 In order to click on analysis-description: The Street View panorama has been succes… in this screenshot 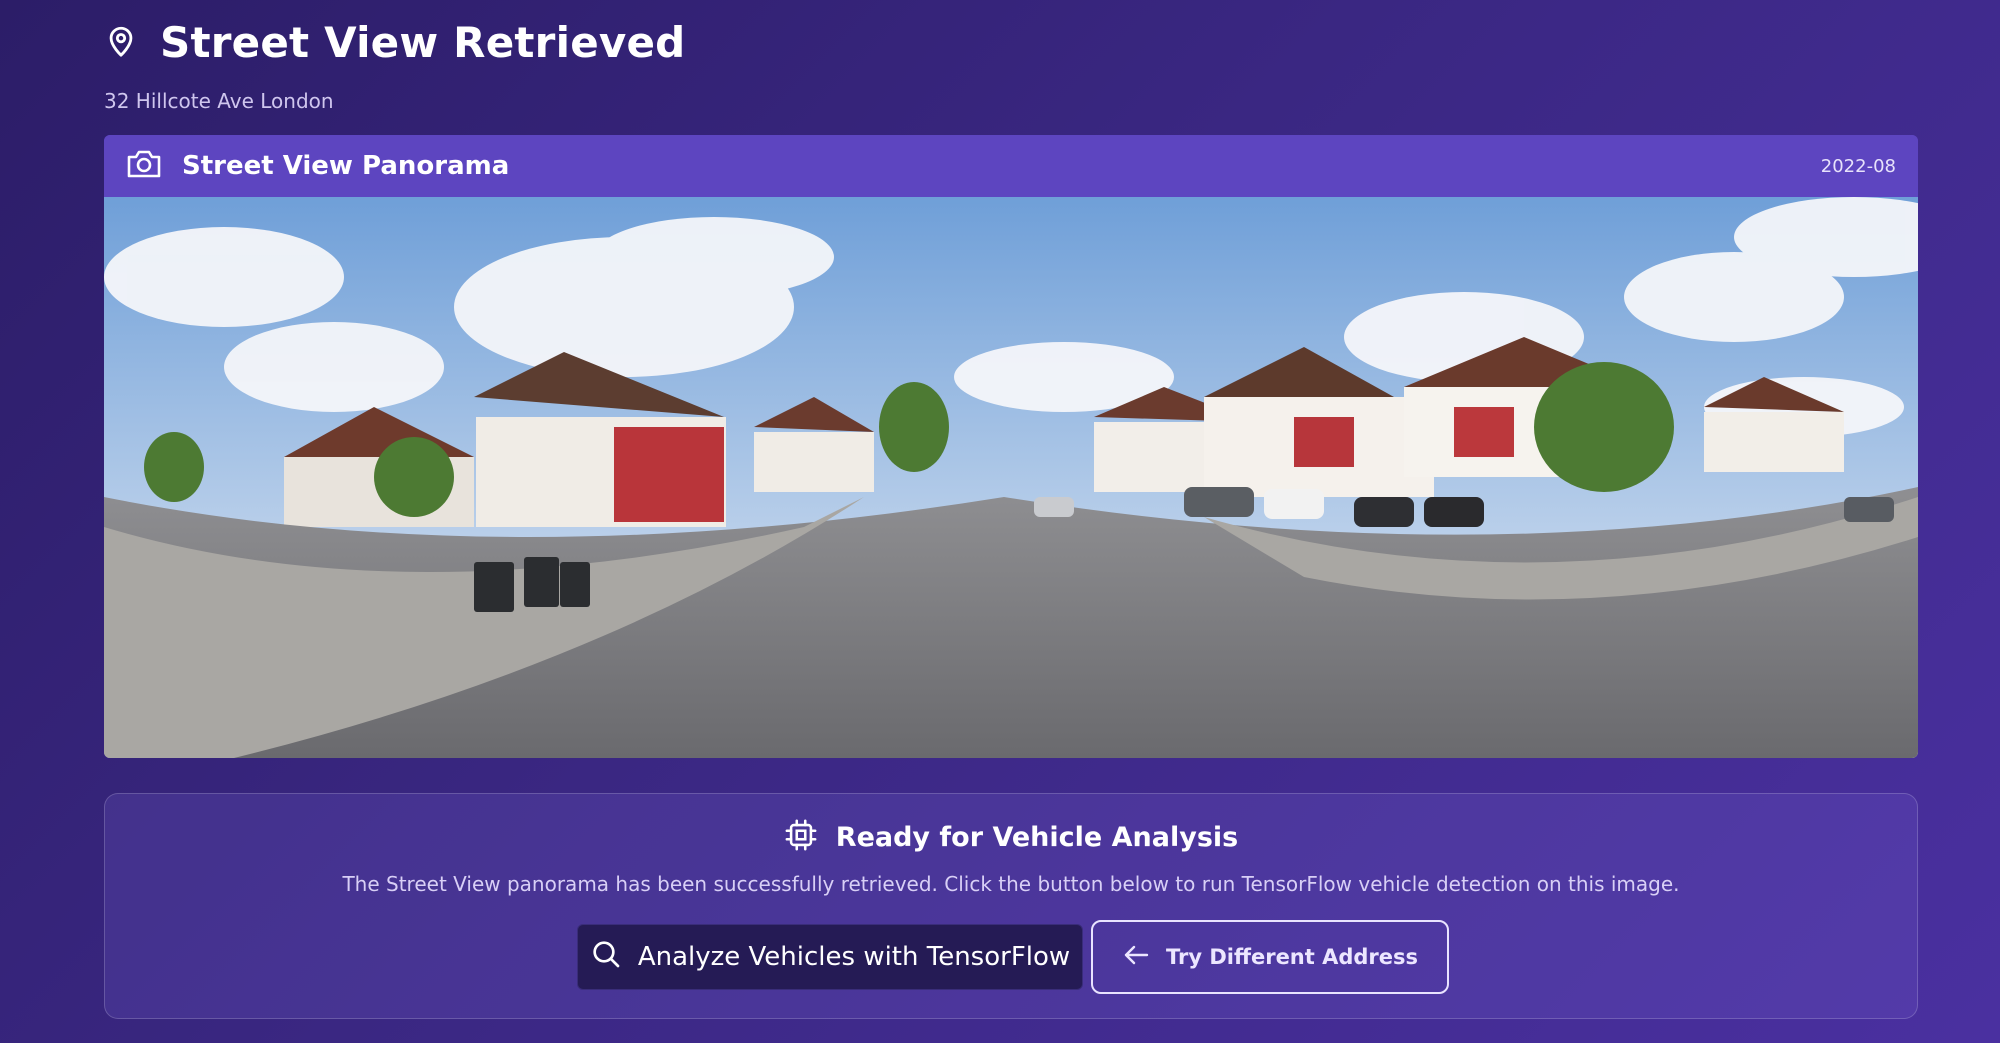, I will do `click(1011, 884)`.